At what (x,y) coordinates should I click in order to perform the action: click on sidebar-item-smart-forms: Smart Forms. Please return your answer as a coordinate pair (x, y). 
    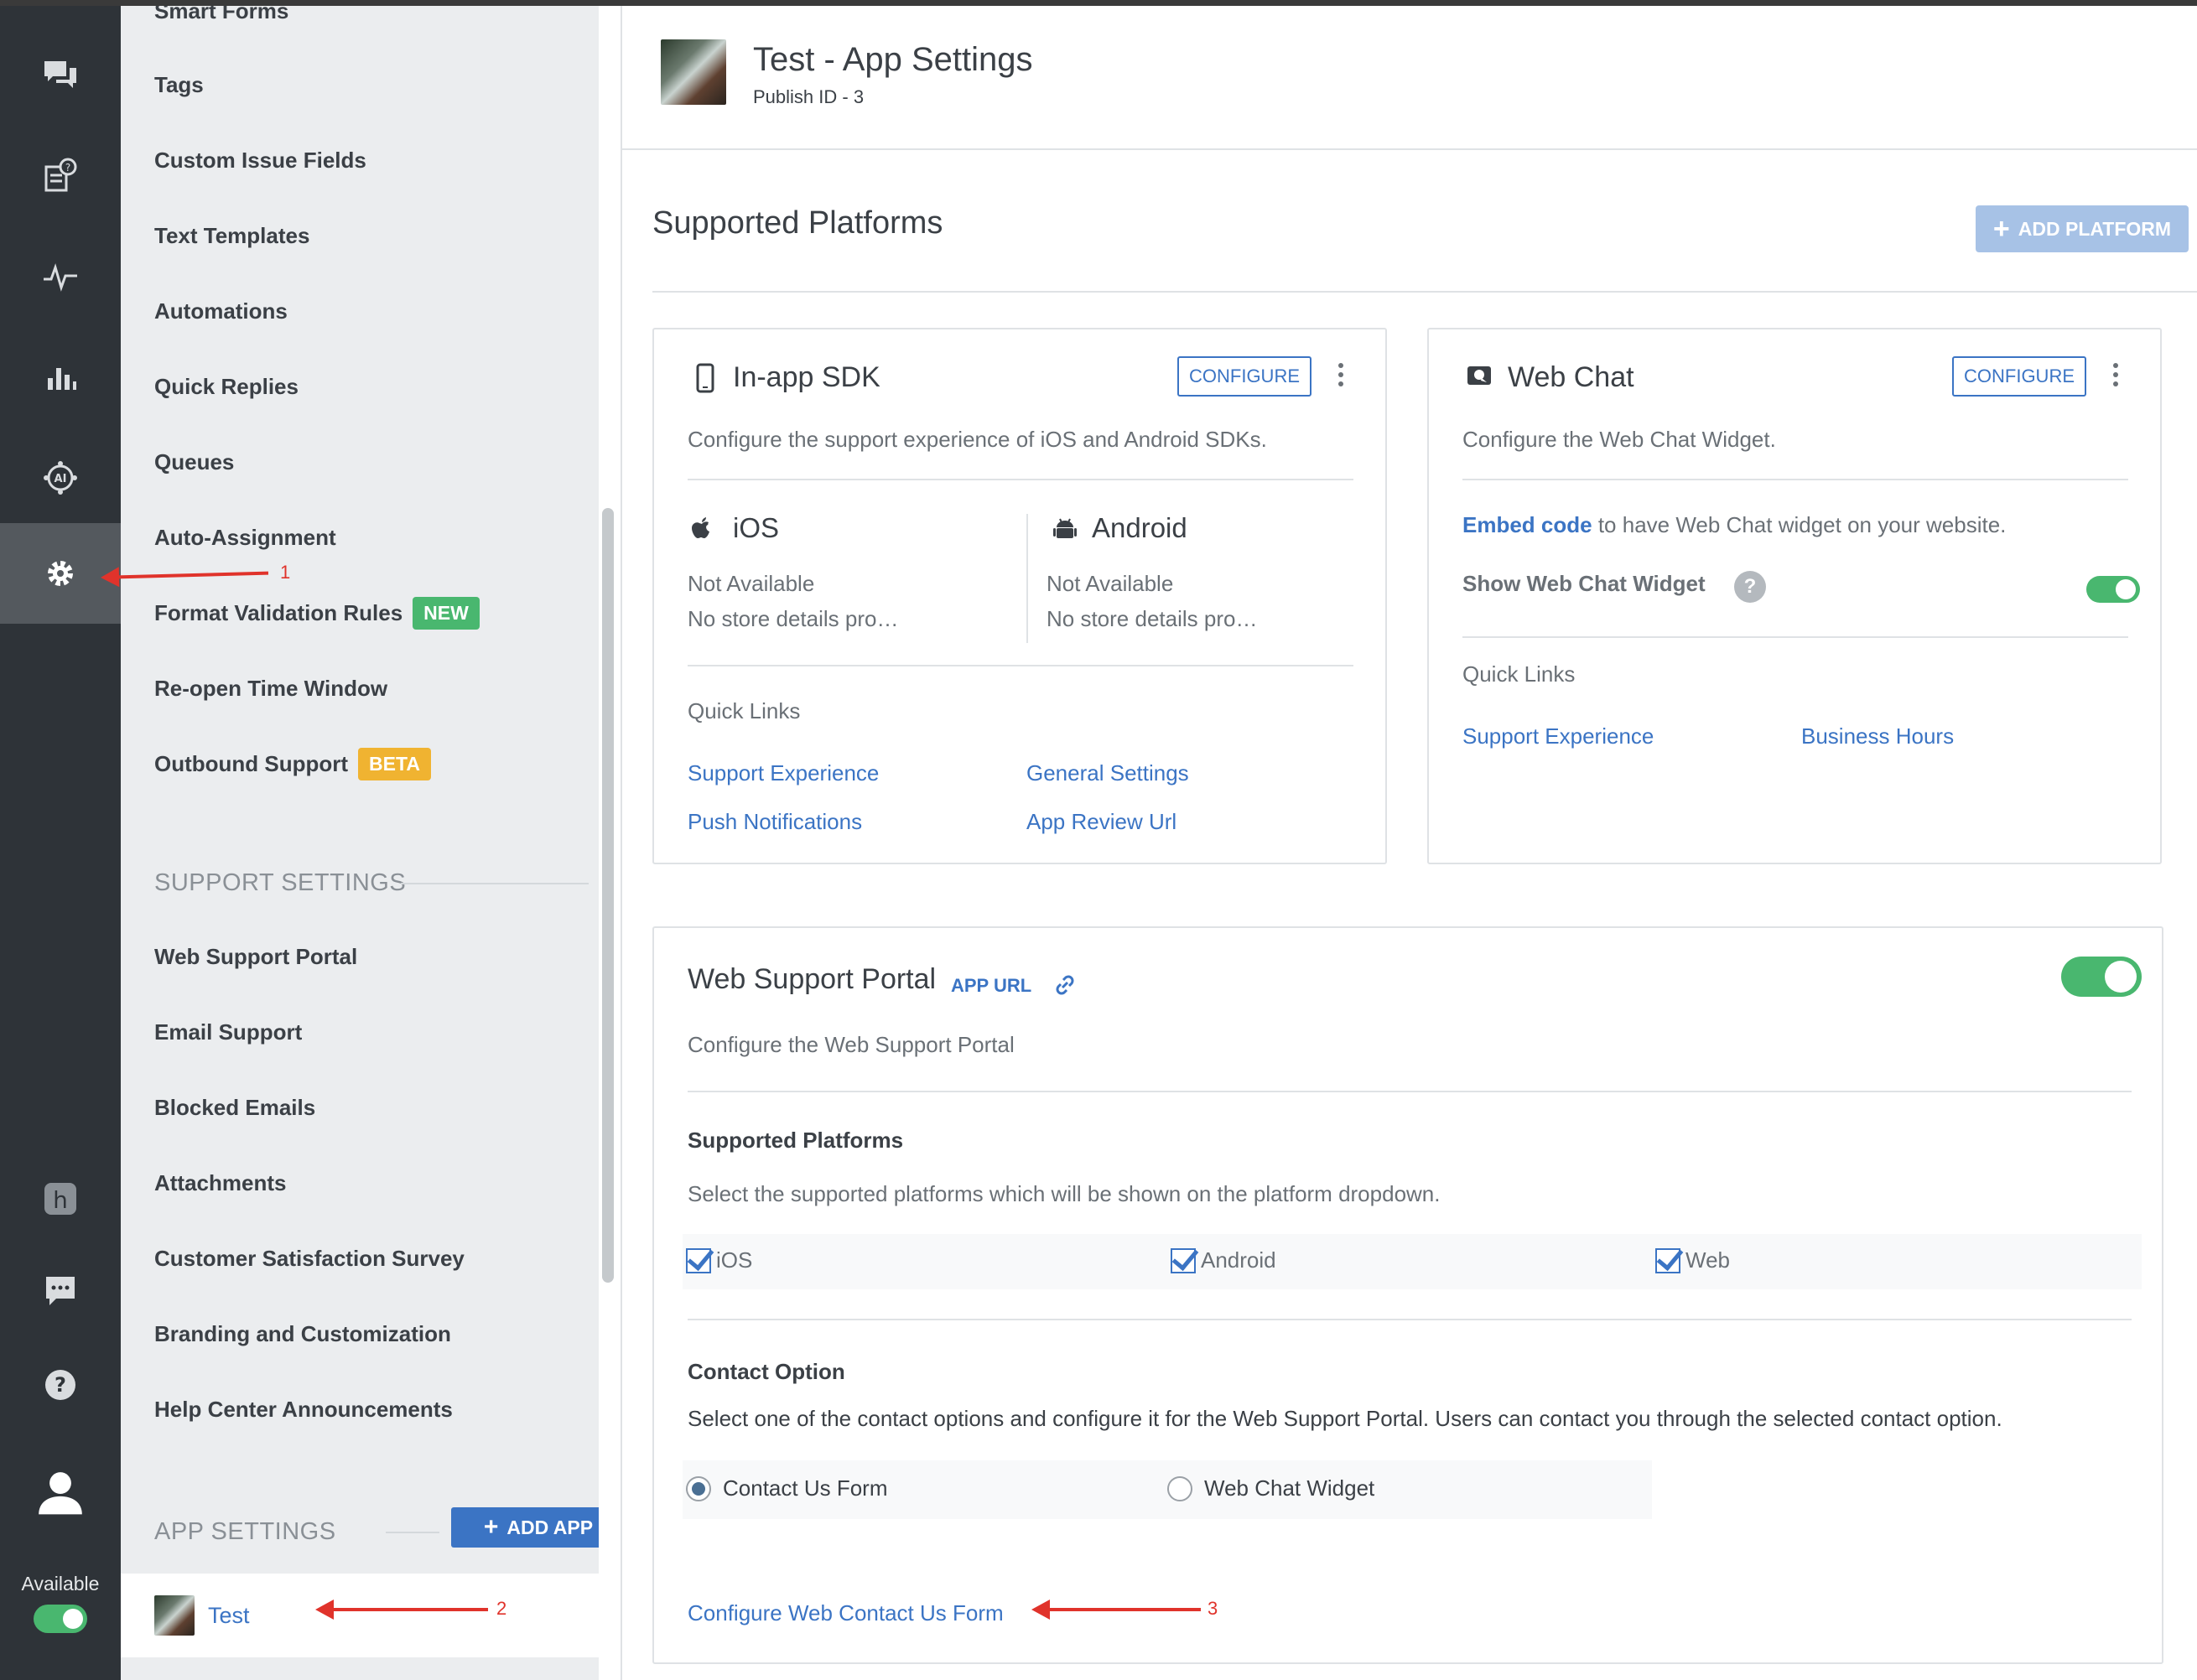
    Looking at the image, I should click on (221, 17).